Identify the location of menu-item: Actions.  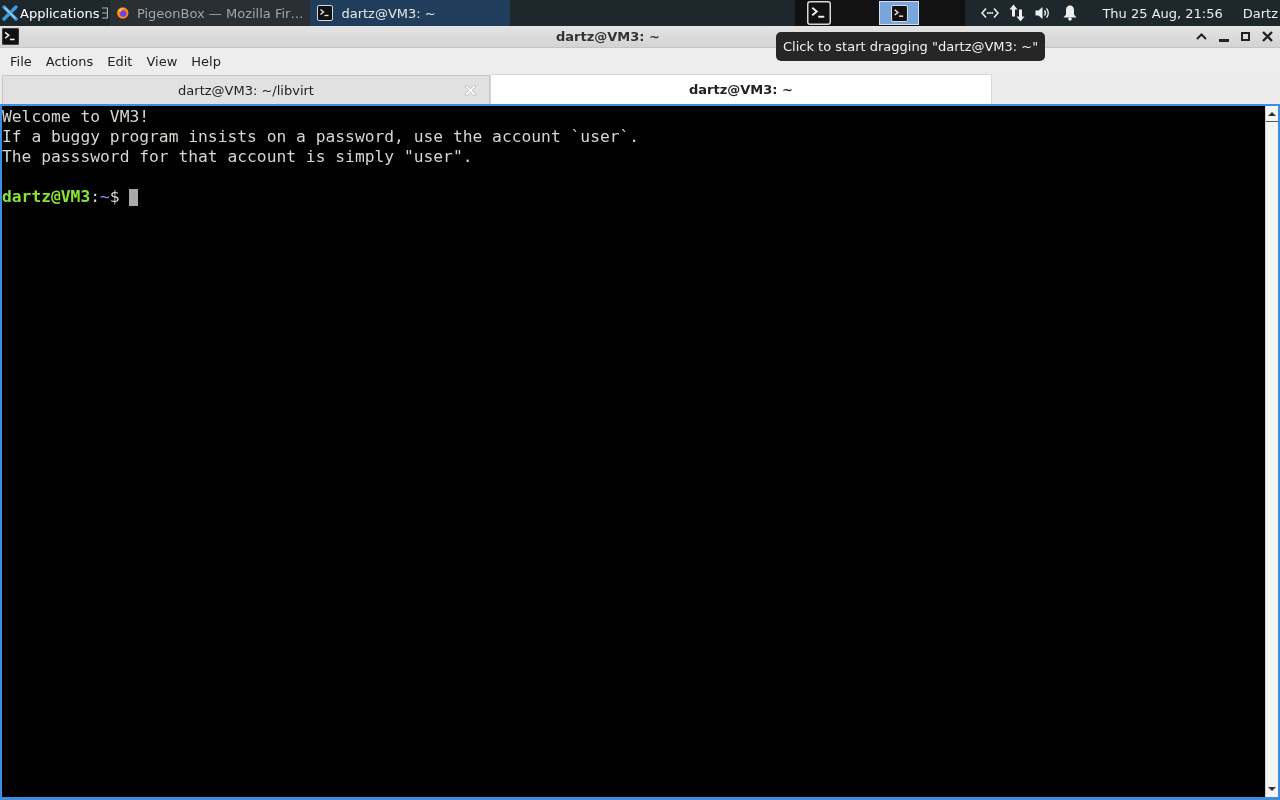
(69, 61).